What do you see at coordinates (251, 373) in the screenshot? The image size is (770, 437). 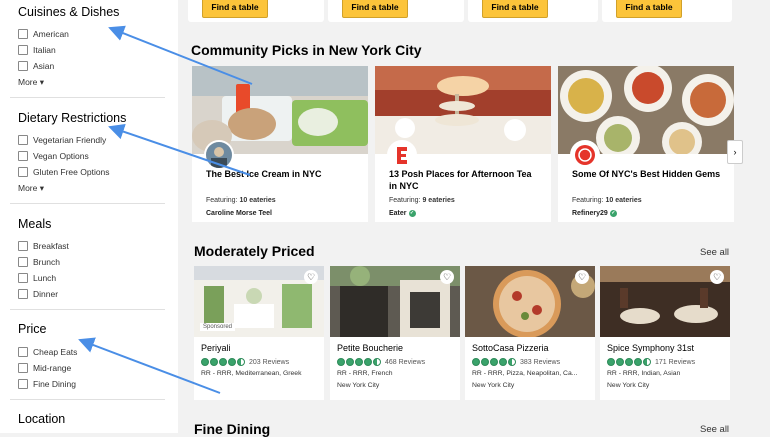 I see `restaurant-meta: RR - RRR, Mediterranean, Greek` at bounding box center [251, 373].